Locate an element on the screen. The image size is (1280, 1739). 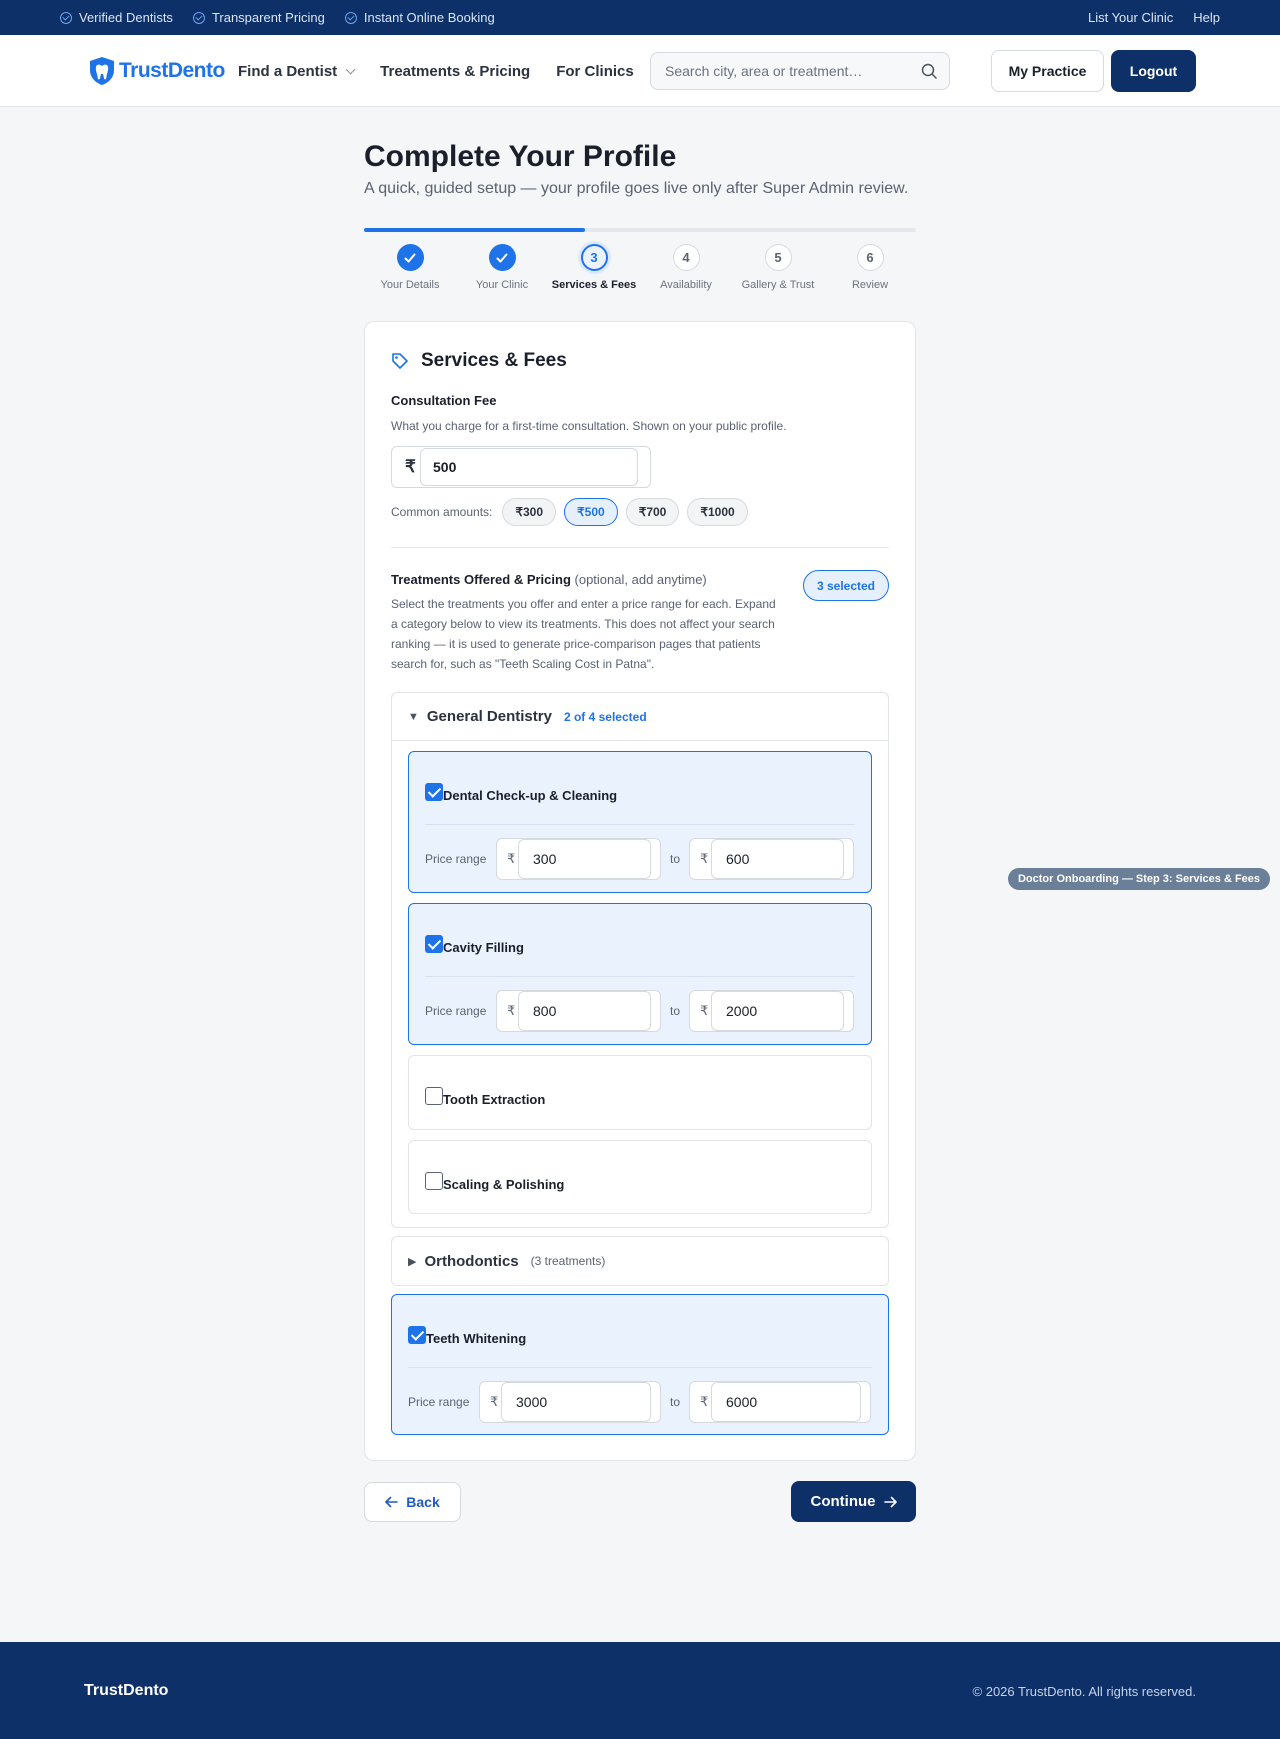
category-header: ▶ Orthodontics (3 treatments) is located at coordinates (640, 1261).